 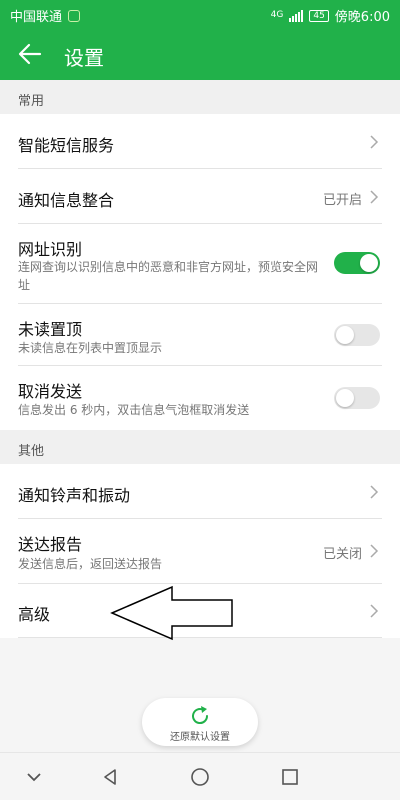 What do you see at coordinates (134, 410) in the screenshot?
I see `setting-description: 信息发出 6 秒内，双击信息气泡框取消发送` at bounding box center [134, 410].